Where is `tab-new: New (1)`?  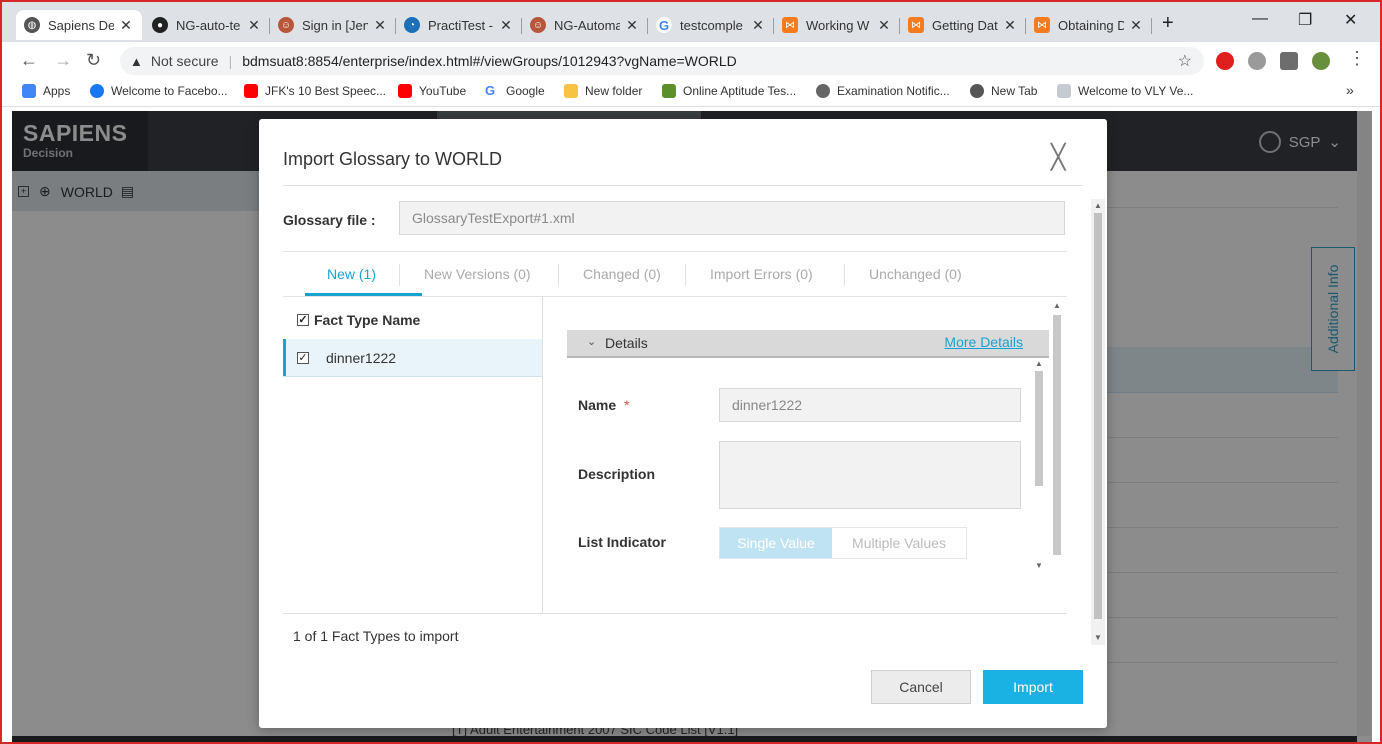 tab-new: New (1) is located at coordinates (351, 274).